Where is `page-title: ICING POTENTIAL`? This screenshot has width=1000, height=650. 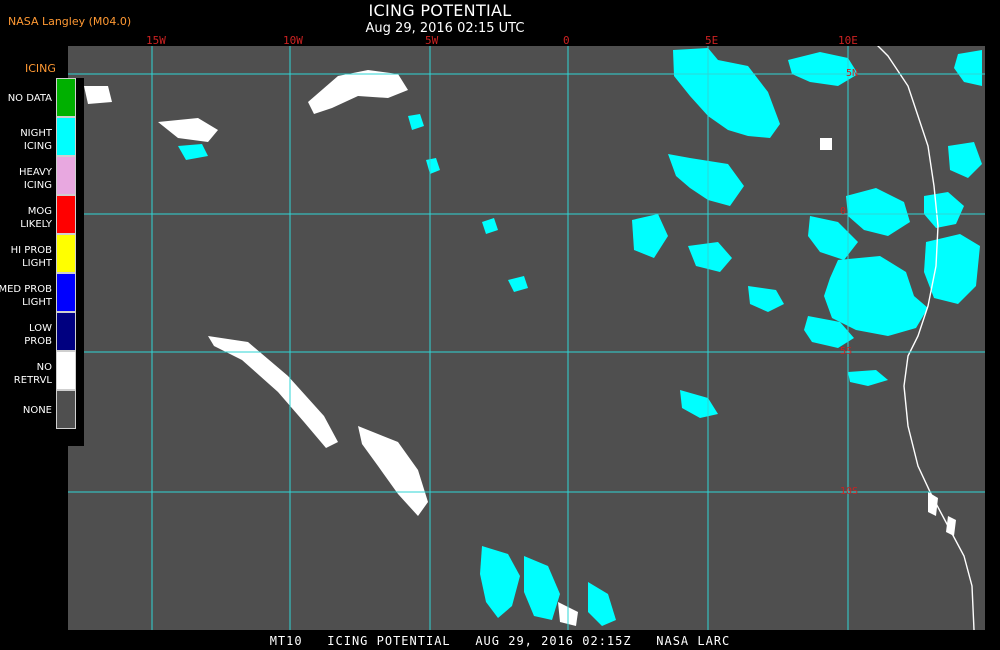 page-title: ICING POTENTIAL is located at coordinates (440, 10).